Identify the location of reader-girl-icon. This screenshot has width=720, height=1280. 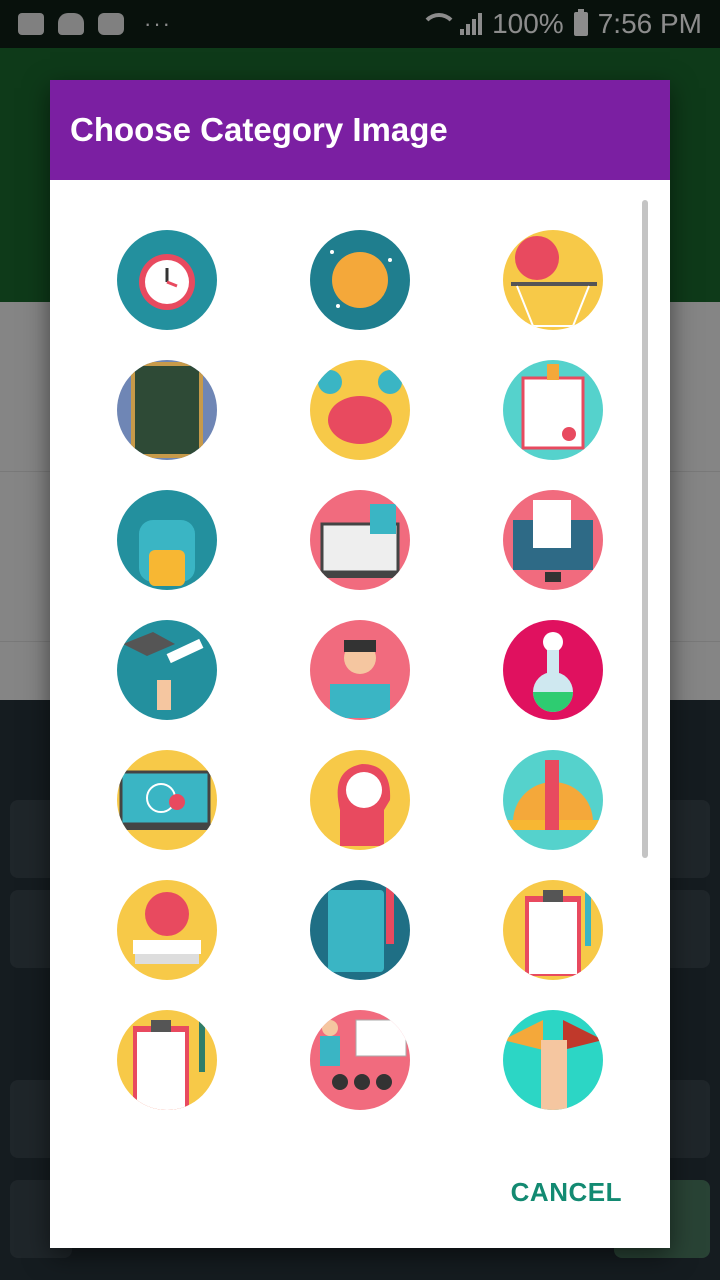
(360, 670).